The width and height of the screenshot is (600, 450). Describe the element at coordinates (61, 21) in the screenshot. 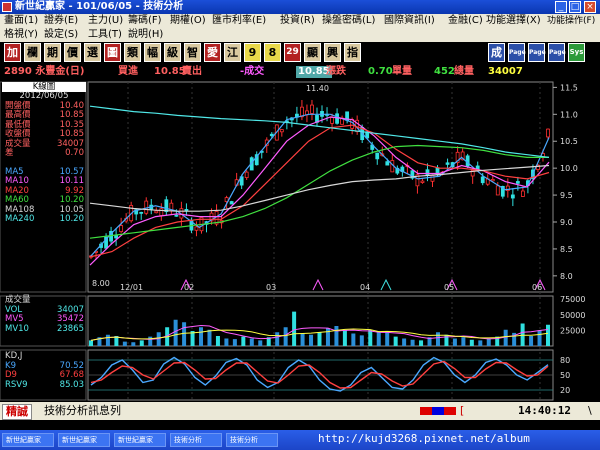

I see `menu-securities: 證券(E)` at that location.